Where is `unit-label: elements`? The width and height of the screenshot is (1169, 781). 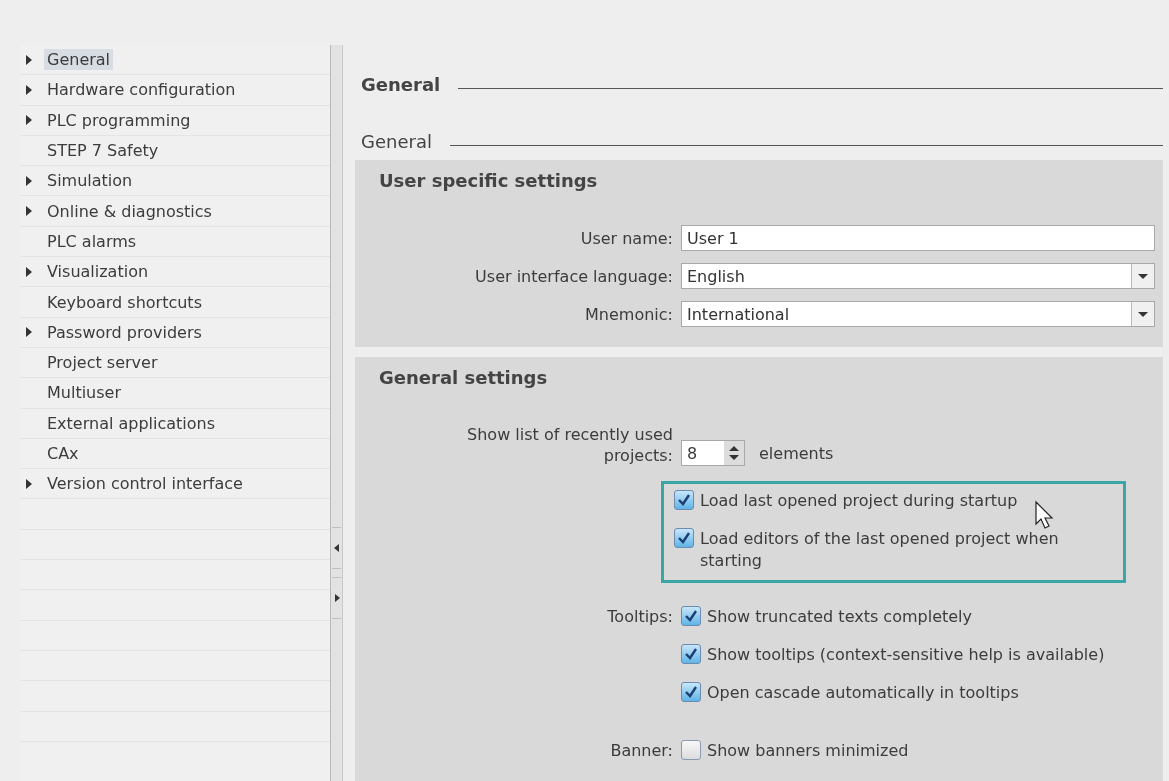
unit-label: elements is located at coordinates (796, 453).